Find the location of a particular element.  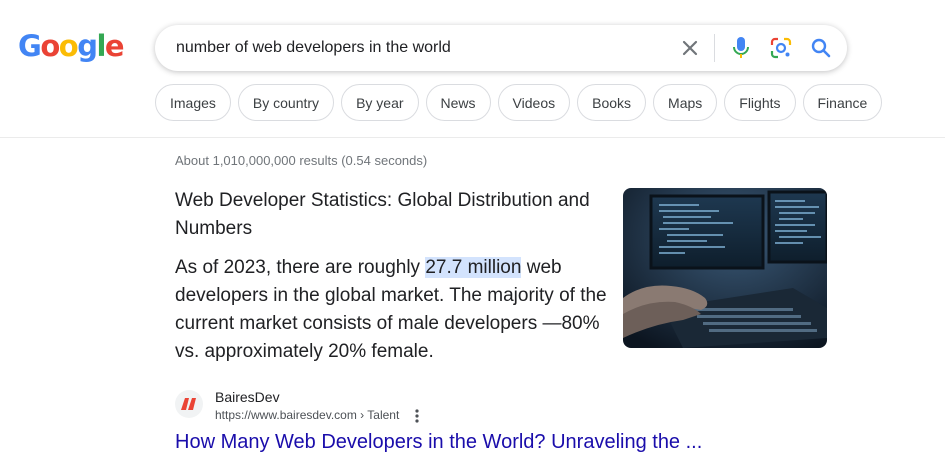

bairesdev-favicon is located at coordinates (189, 404).